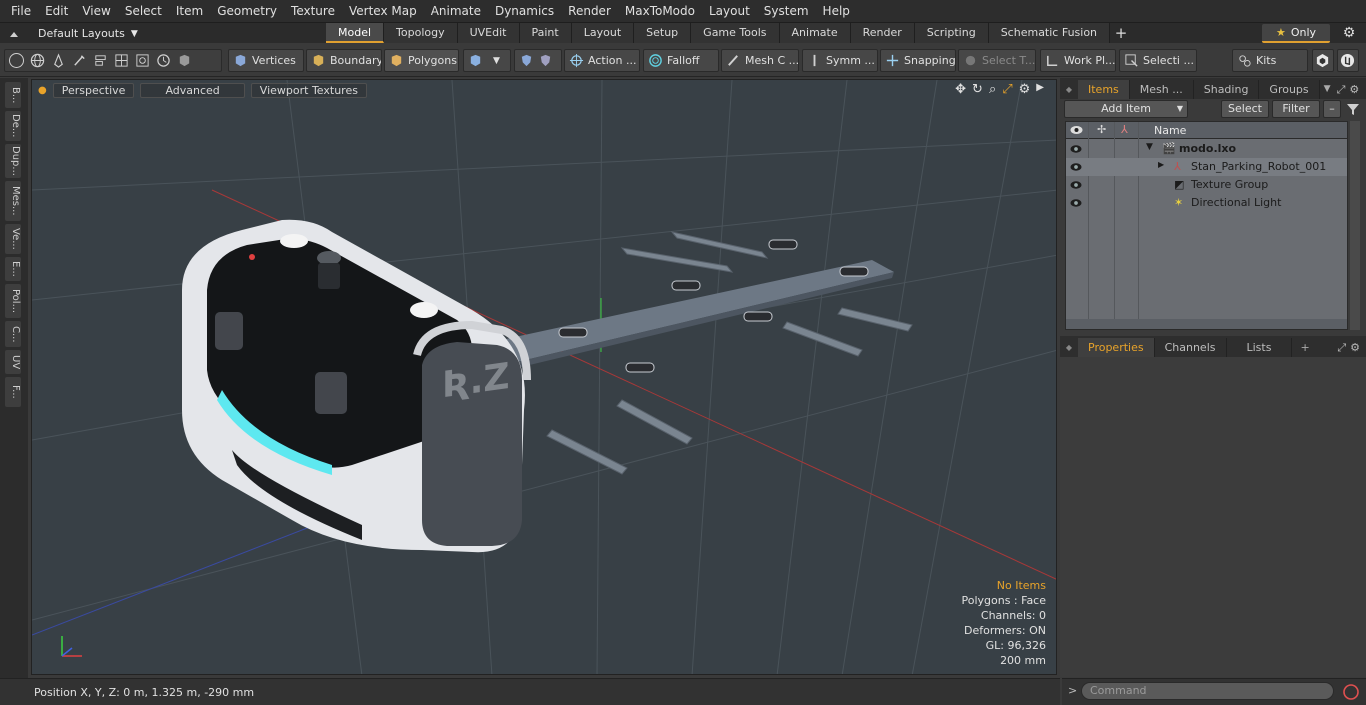 Image resolution: width=1366 pixels, height=705 pixels. I want to click on tab-model: Model, so click(355, 33).